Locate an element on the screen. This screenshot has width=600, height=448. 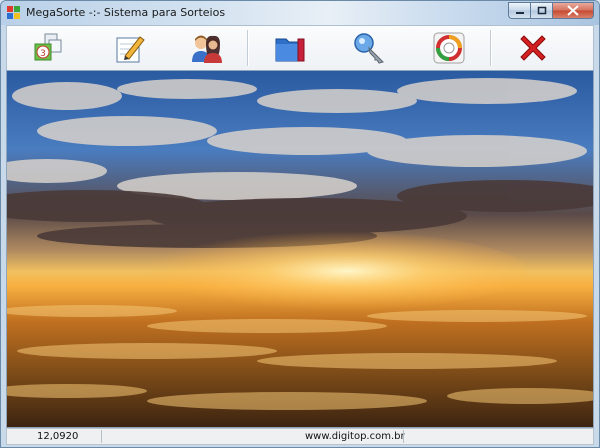
window-title: MegaSorte -:- Sistema para Sorteios is located at coordinates (126, 12).